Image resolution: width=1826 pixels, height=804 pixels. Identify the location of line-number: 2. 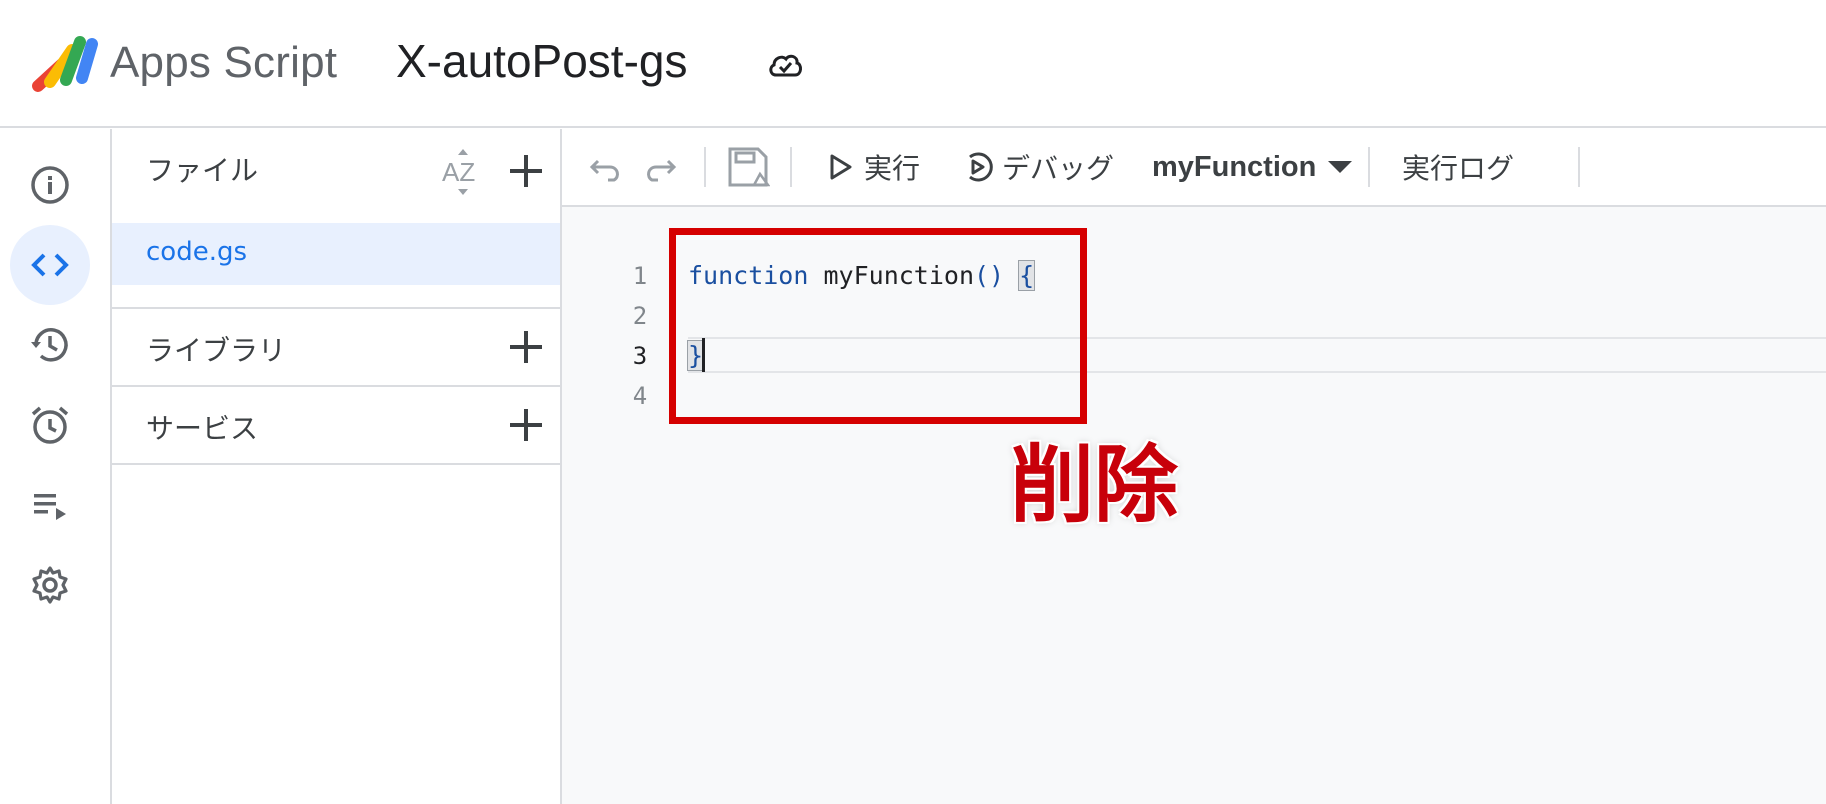
(640, 316).